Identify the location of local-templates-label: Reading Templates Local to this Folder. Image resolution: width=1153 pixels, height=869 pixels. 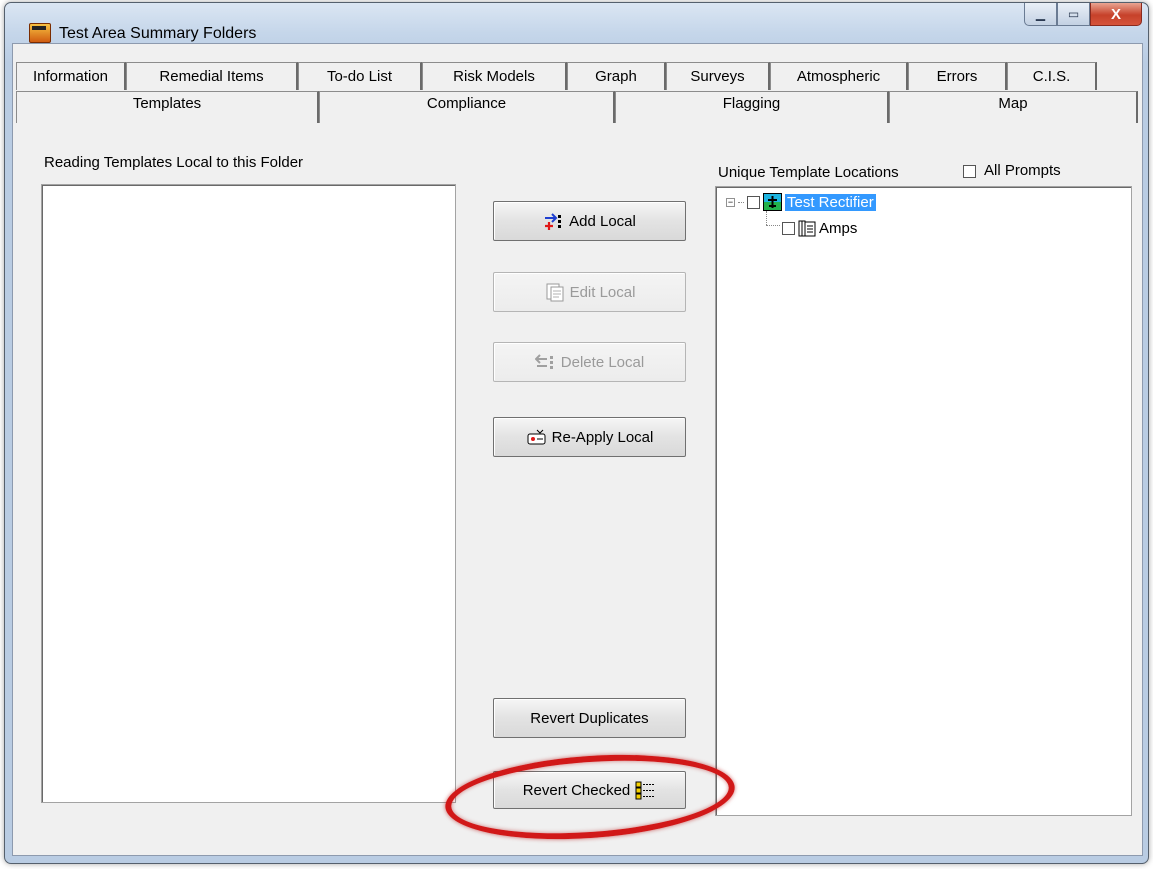
(174, 162).